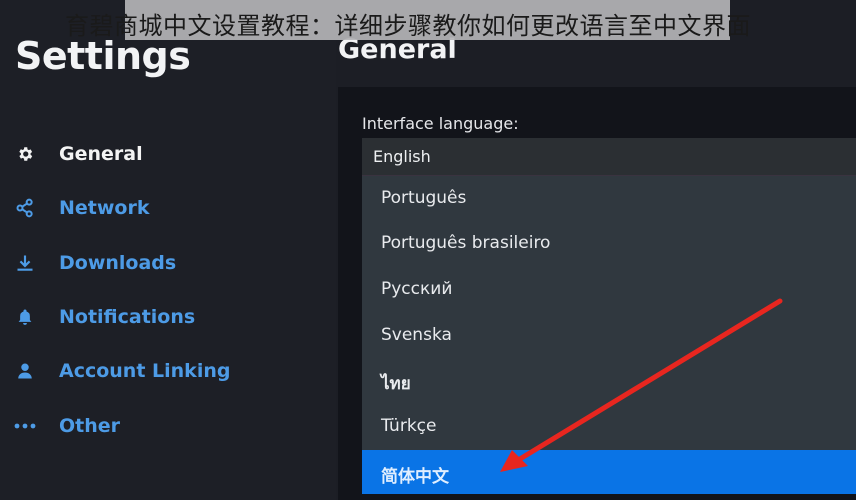 This screenshot has width=856, height=500. Describe the element at coordinates (90, 426) in the screenshot. I see `sidebar-item-label: Other` at that location.